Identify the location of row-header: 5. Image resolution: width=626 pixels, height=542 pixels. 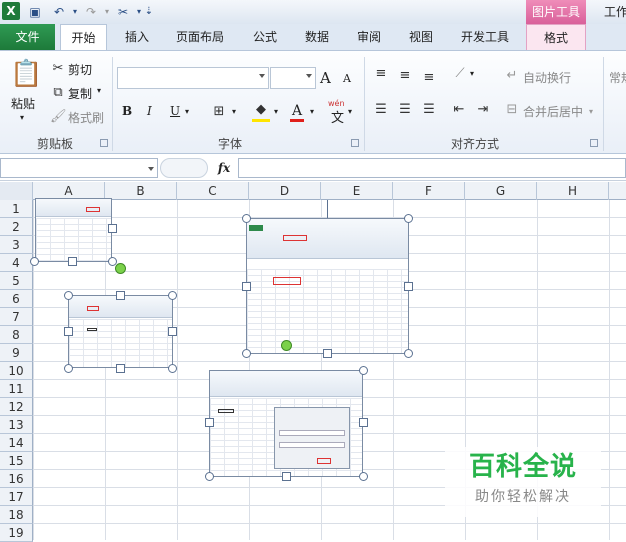
(16, 281).